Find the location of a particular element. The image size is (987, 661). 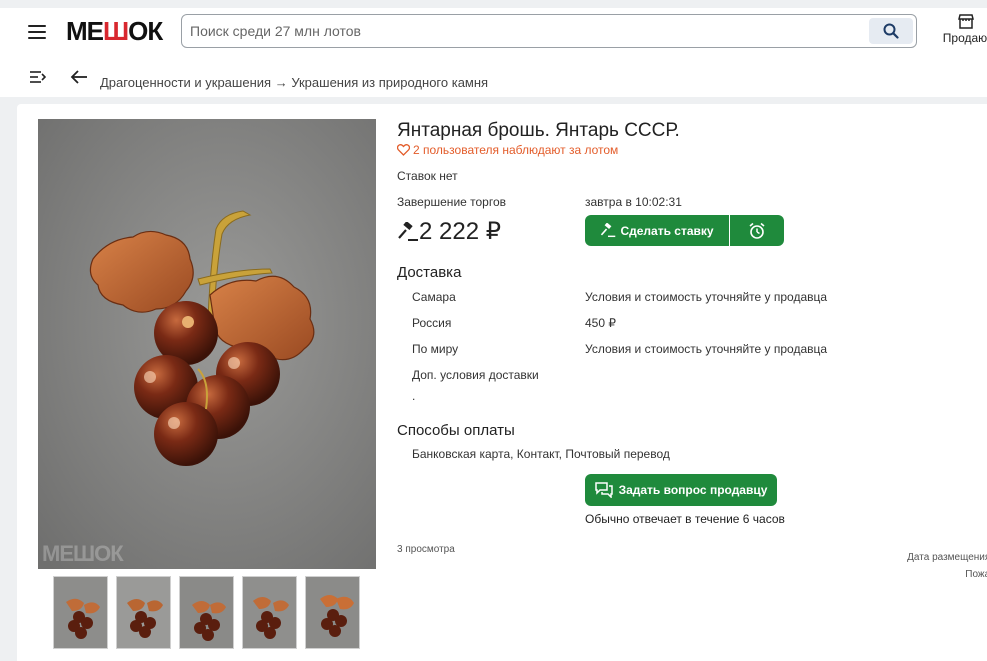

search-input is located at coordinates (525, 31).